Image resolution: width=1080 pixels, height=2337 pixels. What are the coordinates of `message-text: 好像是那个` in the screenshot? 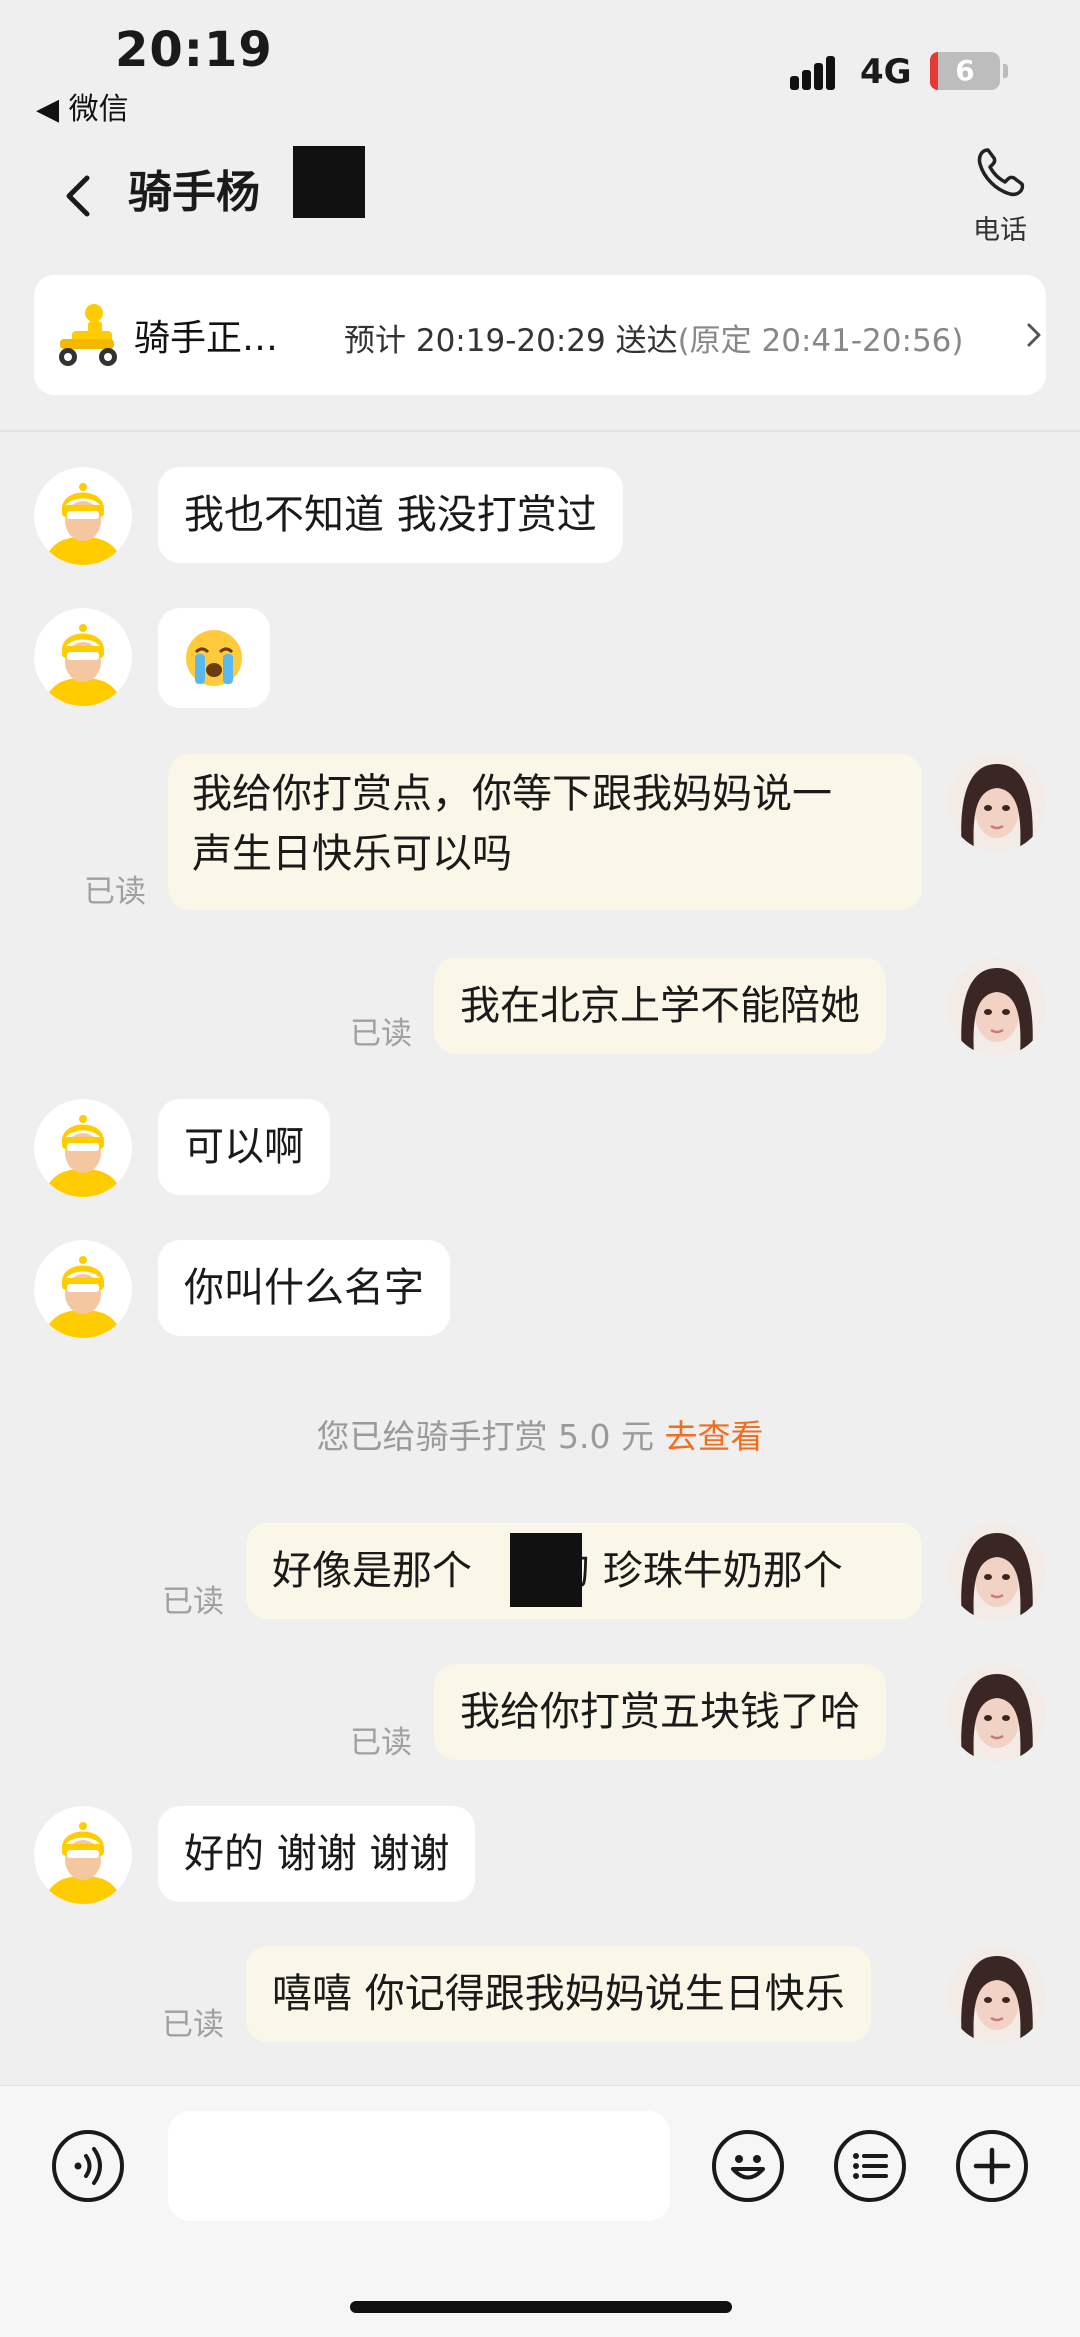 It's located at (372, 1571).